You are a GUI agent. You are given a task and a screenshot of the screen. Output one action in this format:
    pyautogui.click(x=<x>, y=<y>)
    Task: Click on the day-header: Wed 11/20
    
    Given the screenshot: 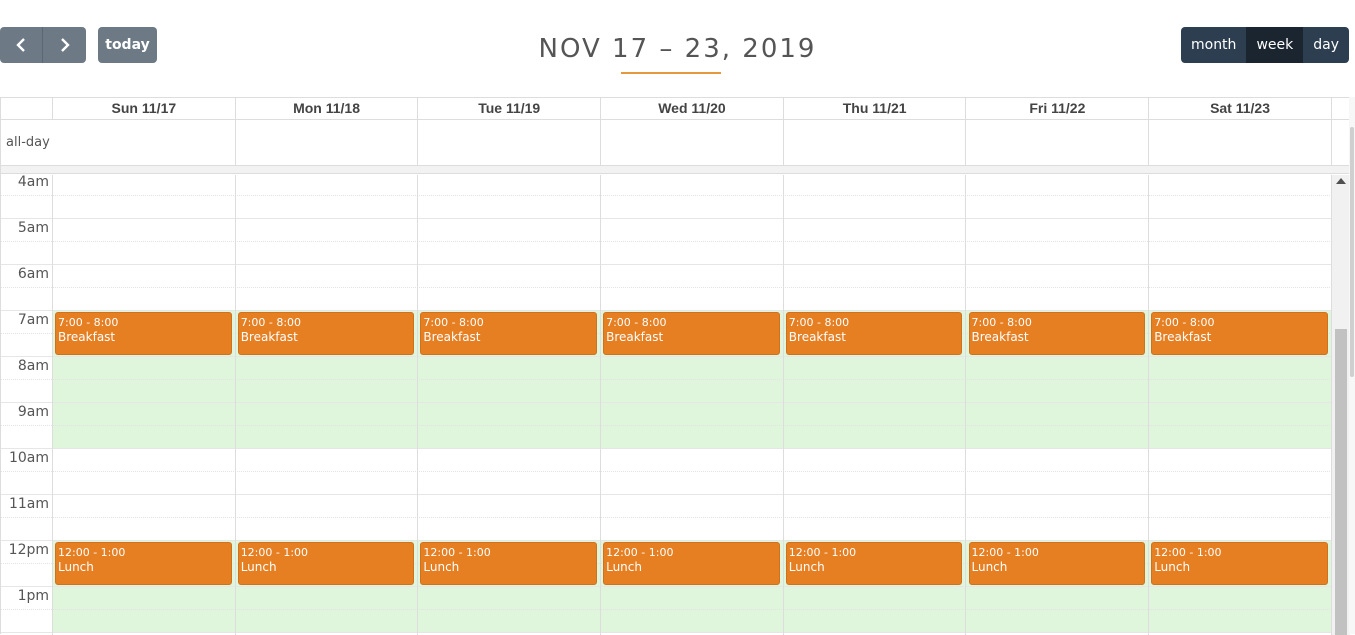 What is the action you would take?
    pyautogui.click(x=692, y=108)
    